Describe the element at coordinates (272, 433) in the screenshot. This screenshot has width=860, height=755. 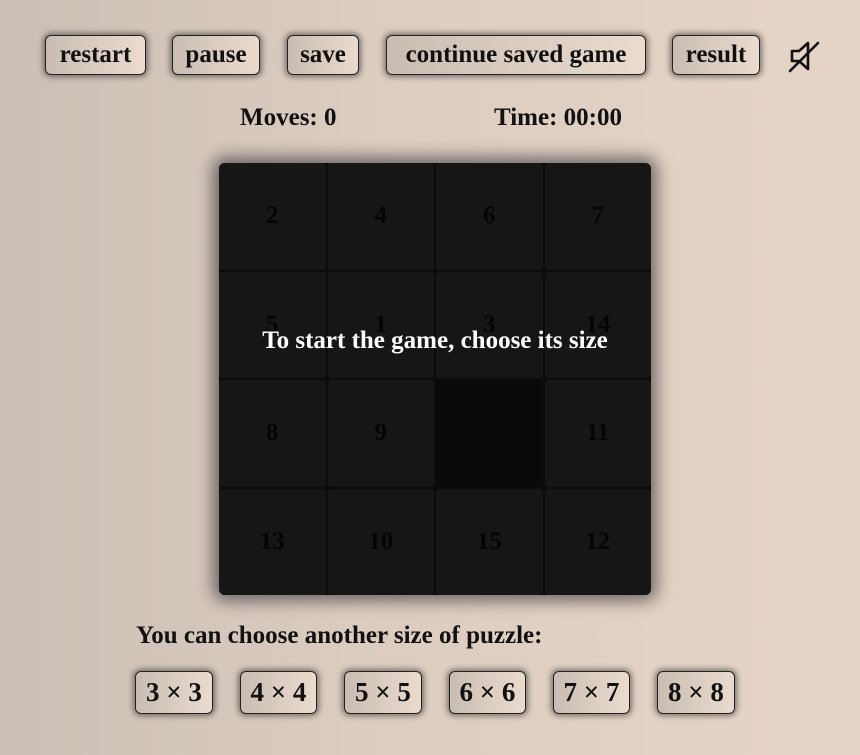
I see `puzzle-tile: 8` at that location.